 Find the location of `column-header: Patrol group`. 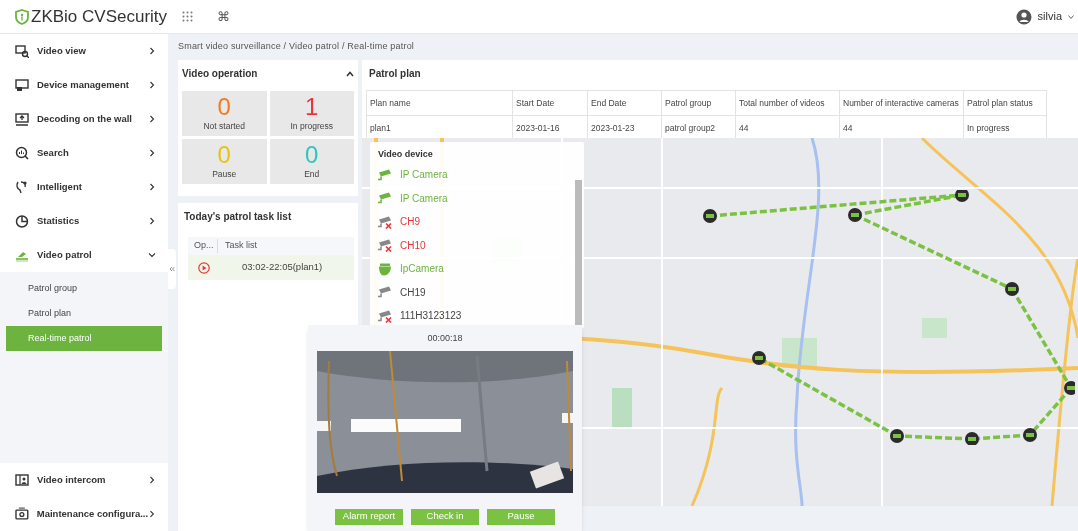

column-header: Patrol group is located at coordinates (698, 103).